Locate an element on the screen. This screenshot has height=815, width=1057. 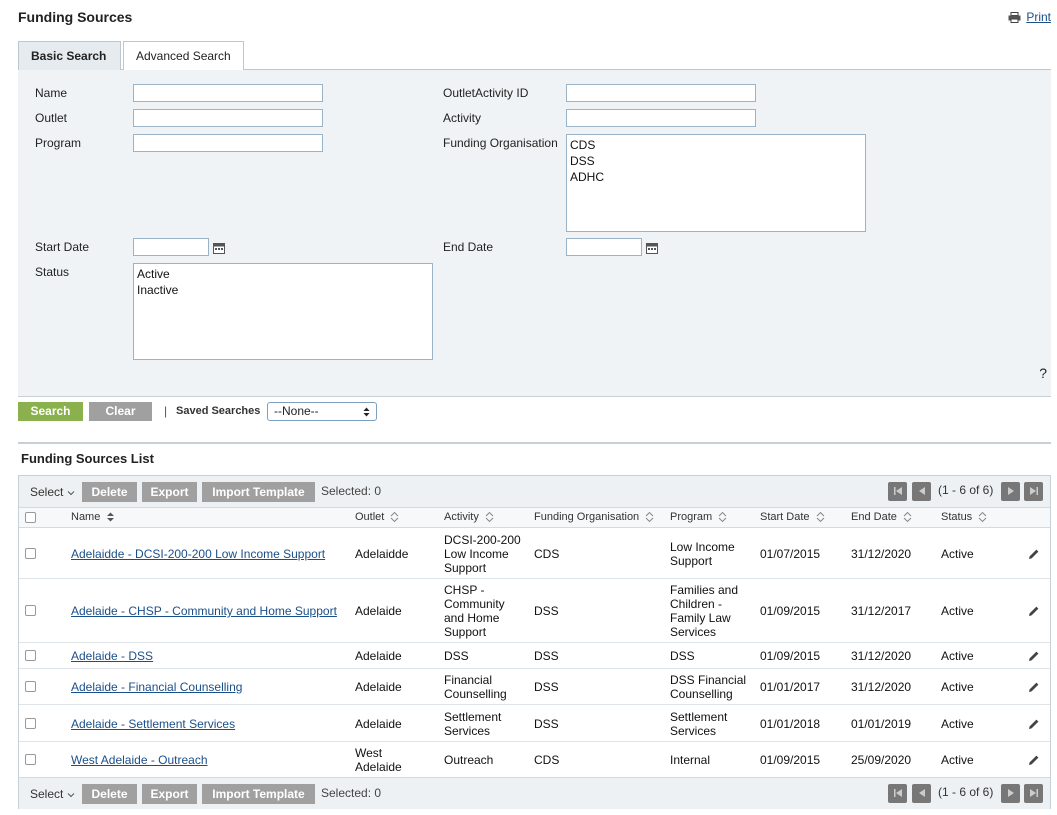
funding-organisation-label: Funding Organisation is located at coordinates (500, 143).